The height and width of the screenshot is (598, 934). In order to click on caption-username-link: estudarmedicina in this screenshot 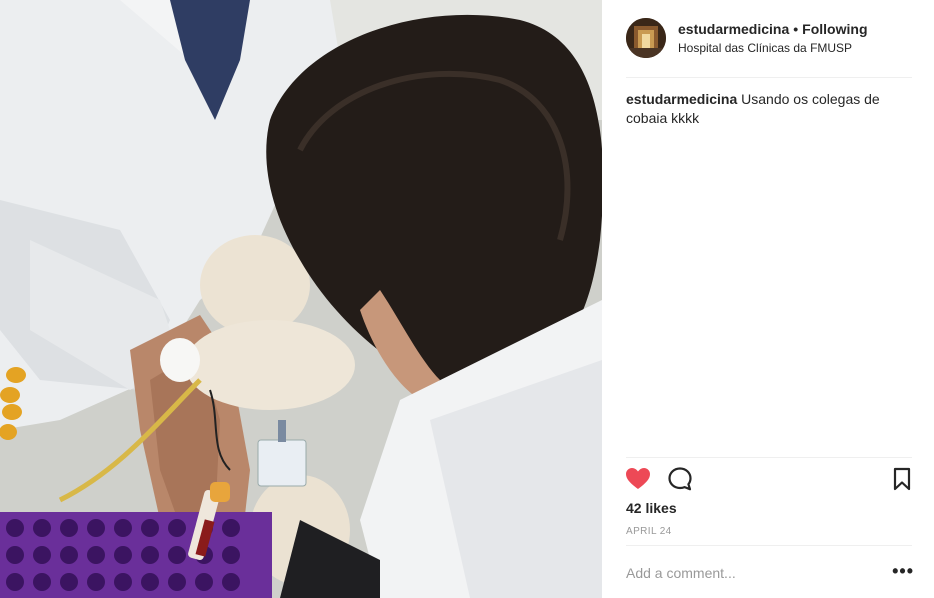, I will do `click(681, 99)`.